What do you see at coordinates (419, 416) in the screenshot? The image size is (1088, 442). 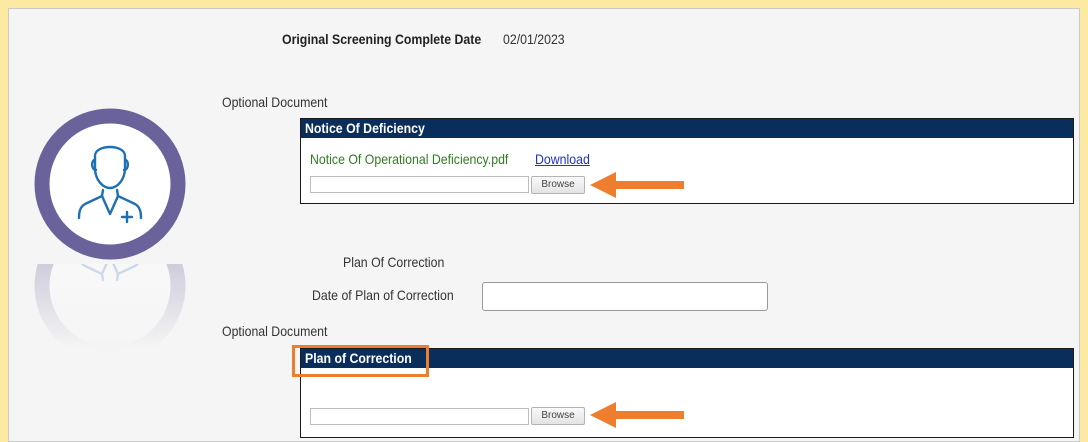 I see `plan-file-input` at bounding box center [419, 416].